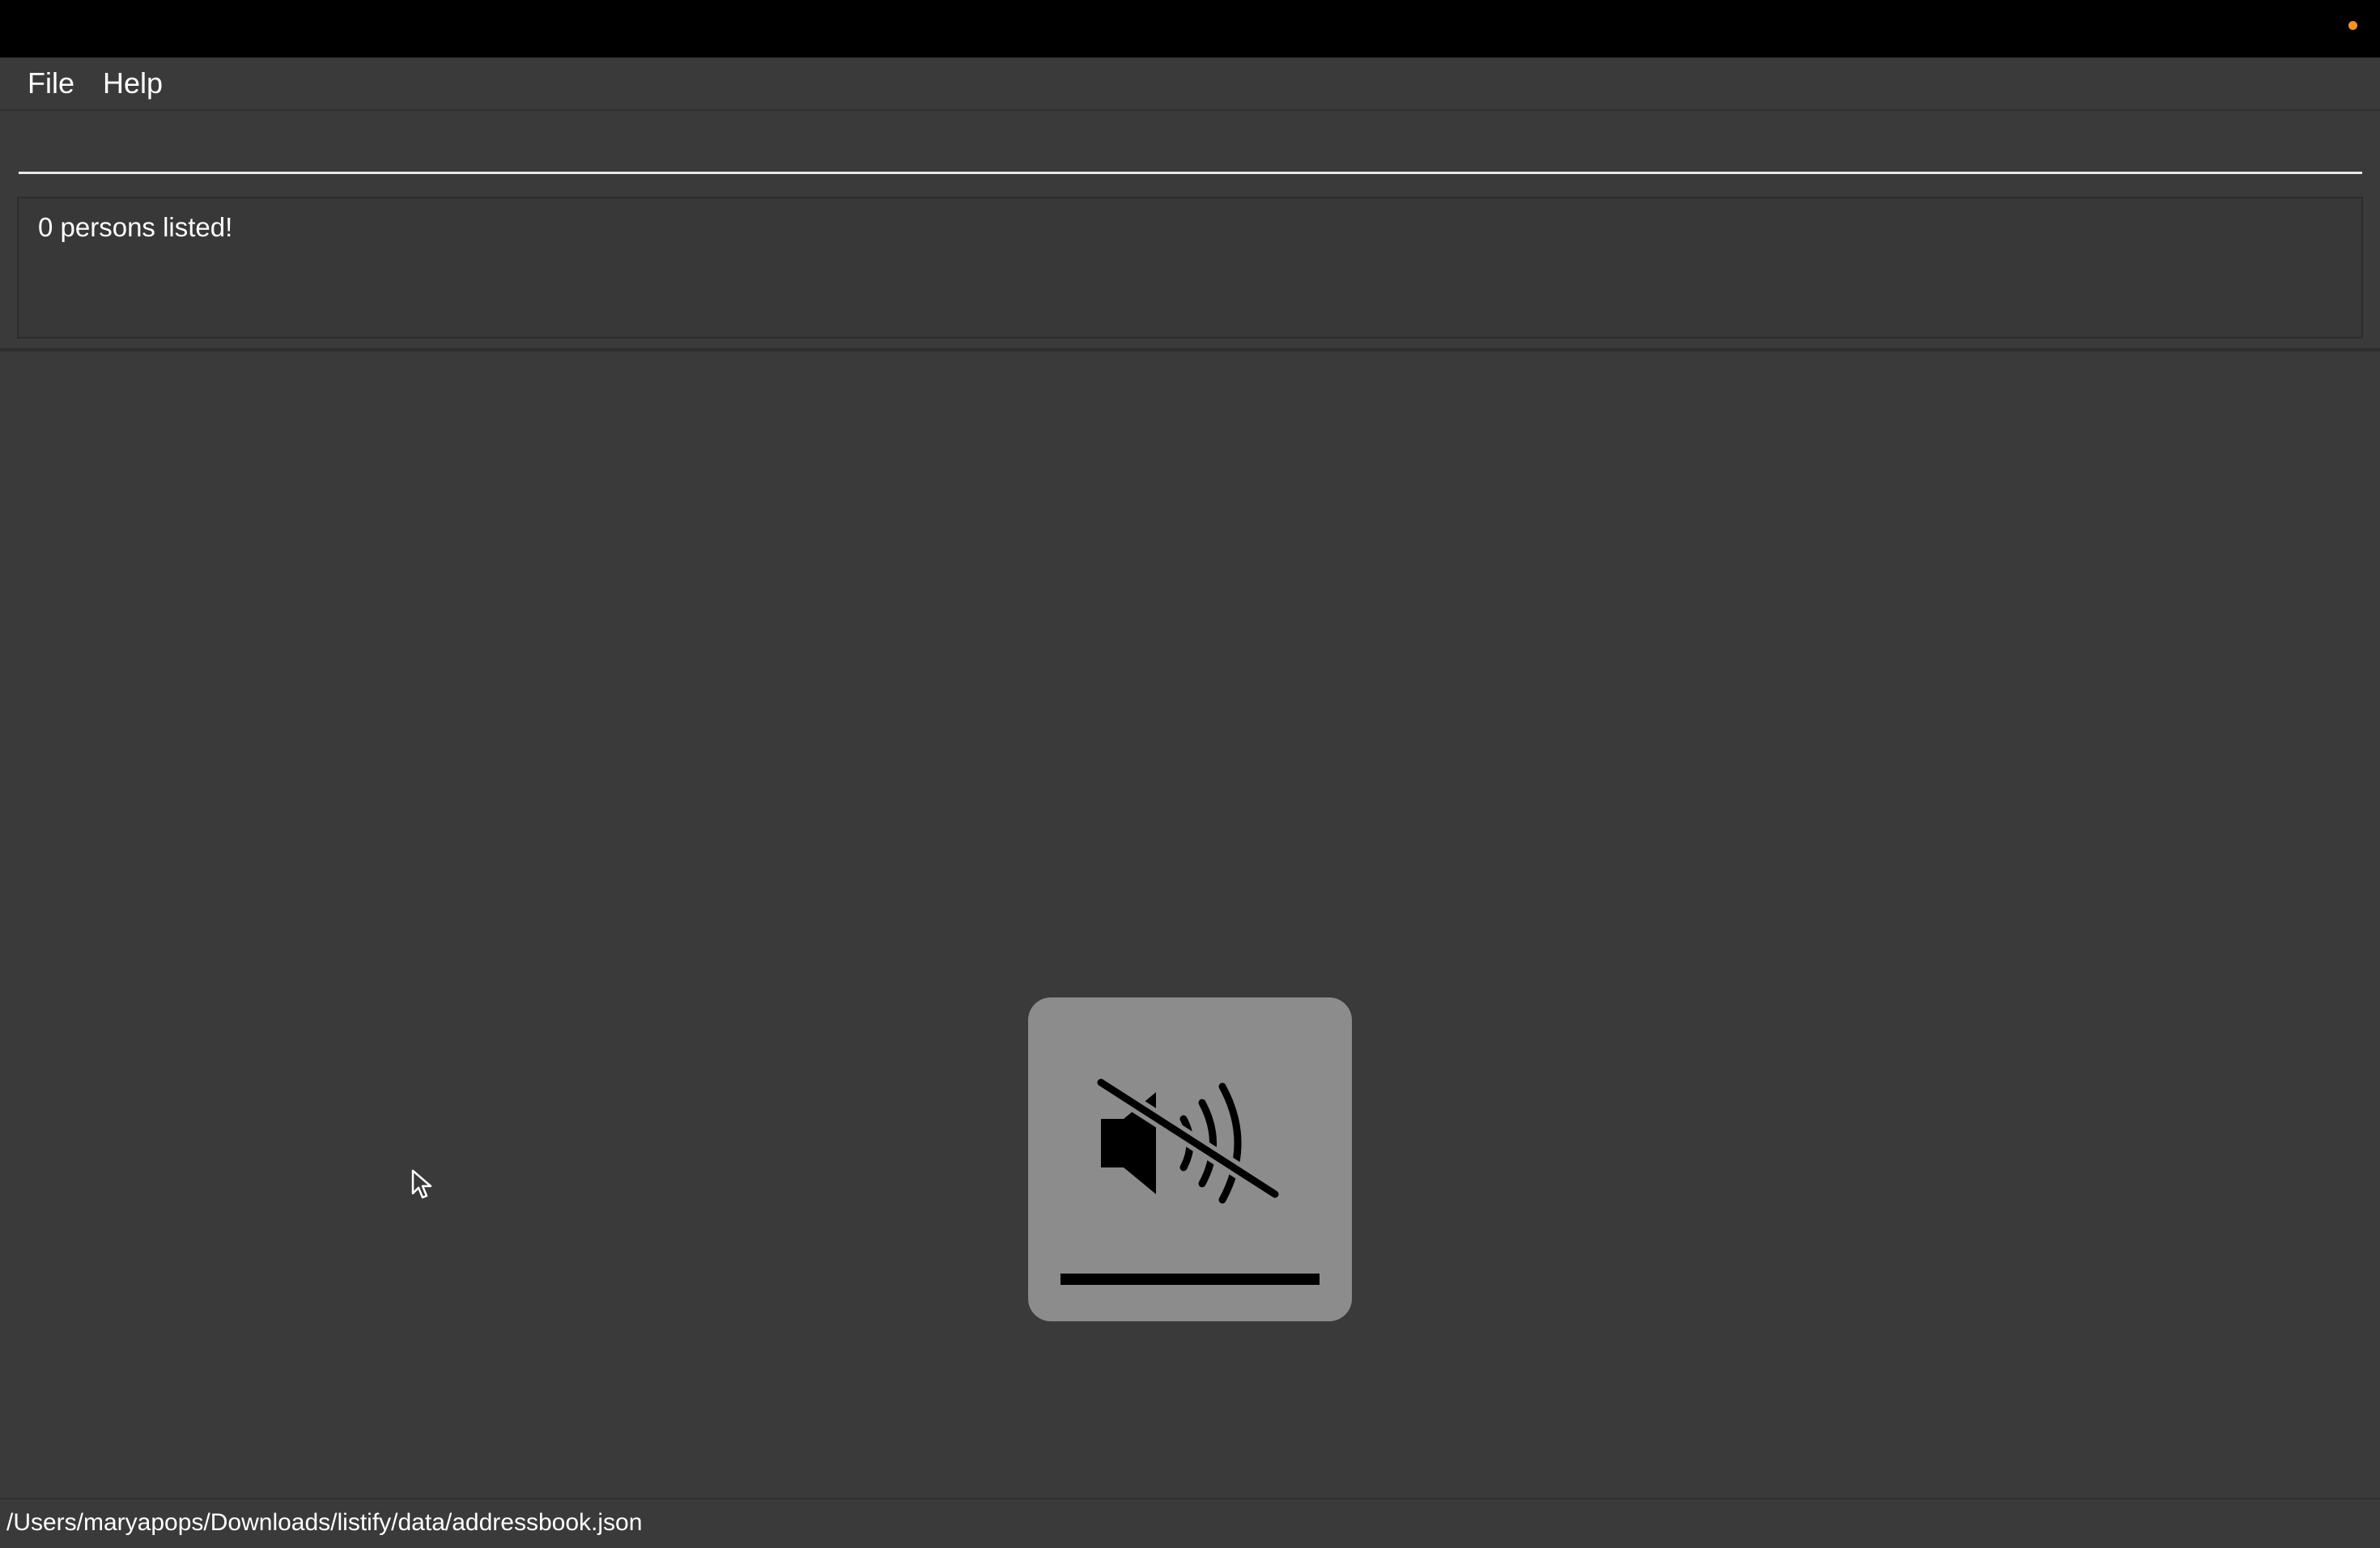 The image size is (2380, 1548). I want to click on command-input, so click(1190, 149).